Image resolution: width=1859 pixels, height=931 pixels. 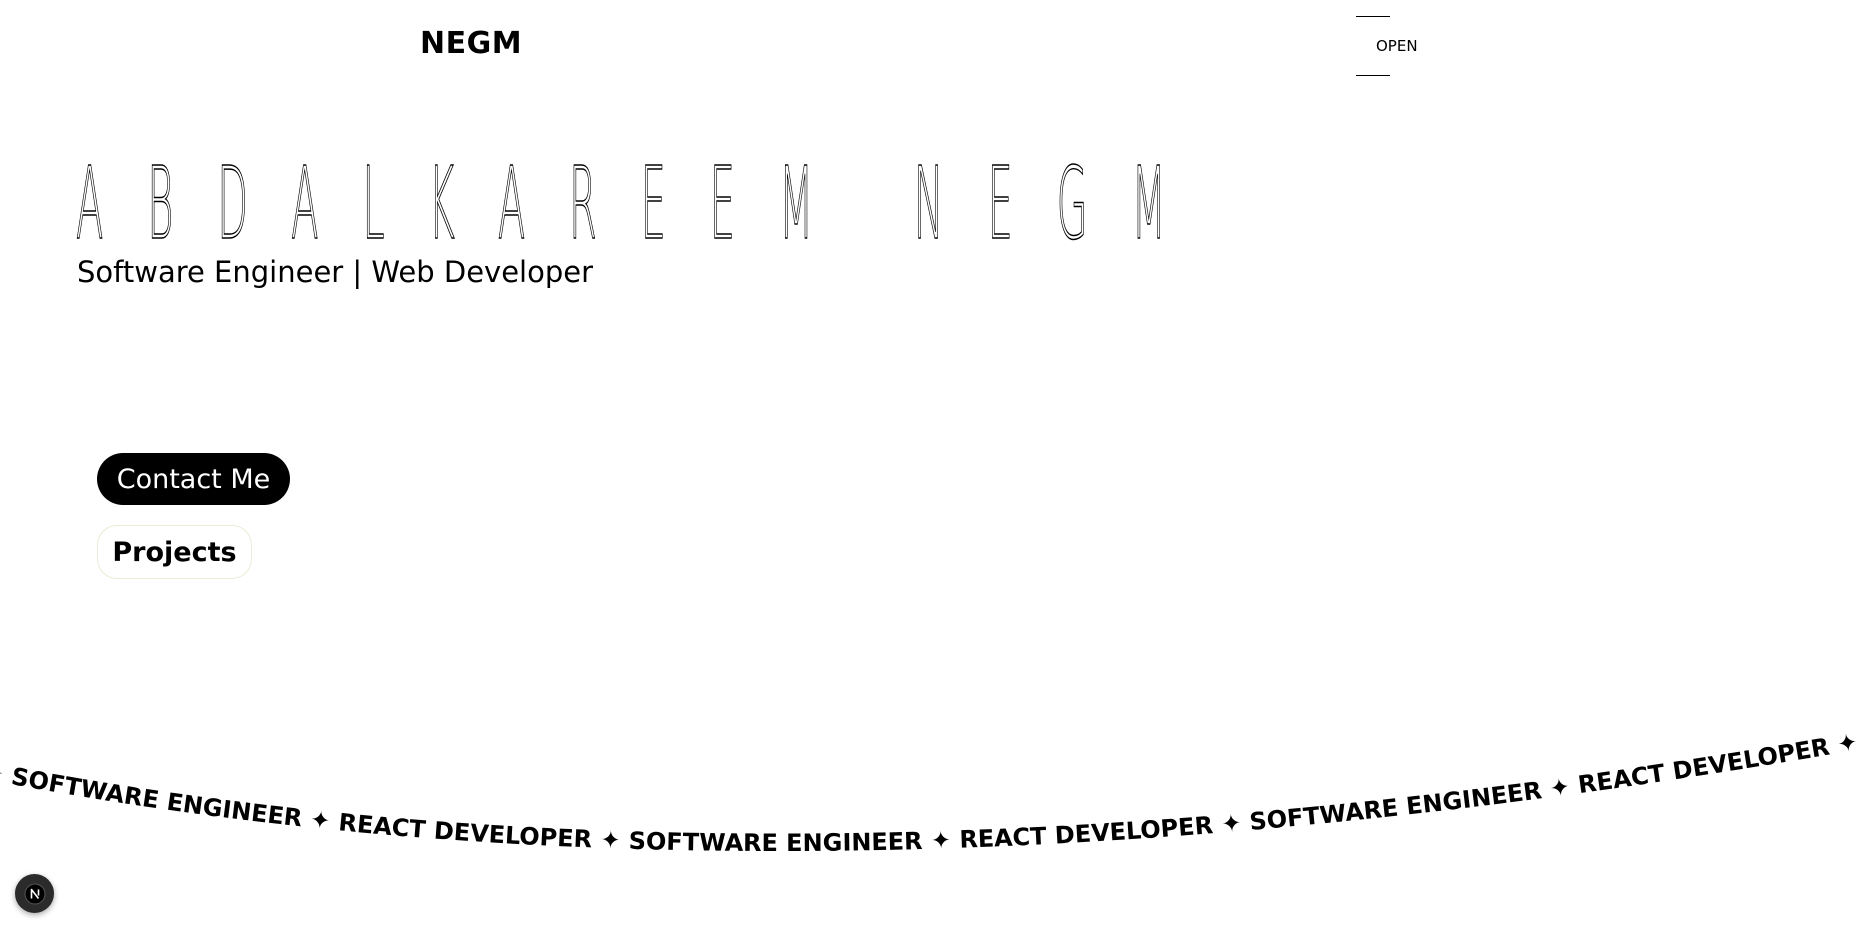 I want to click on nextjs-dev-indicator-button, so click(x=34, y=893).